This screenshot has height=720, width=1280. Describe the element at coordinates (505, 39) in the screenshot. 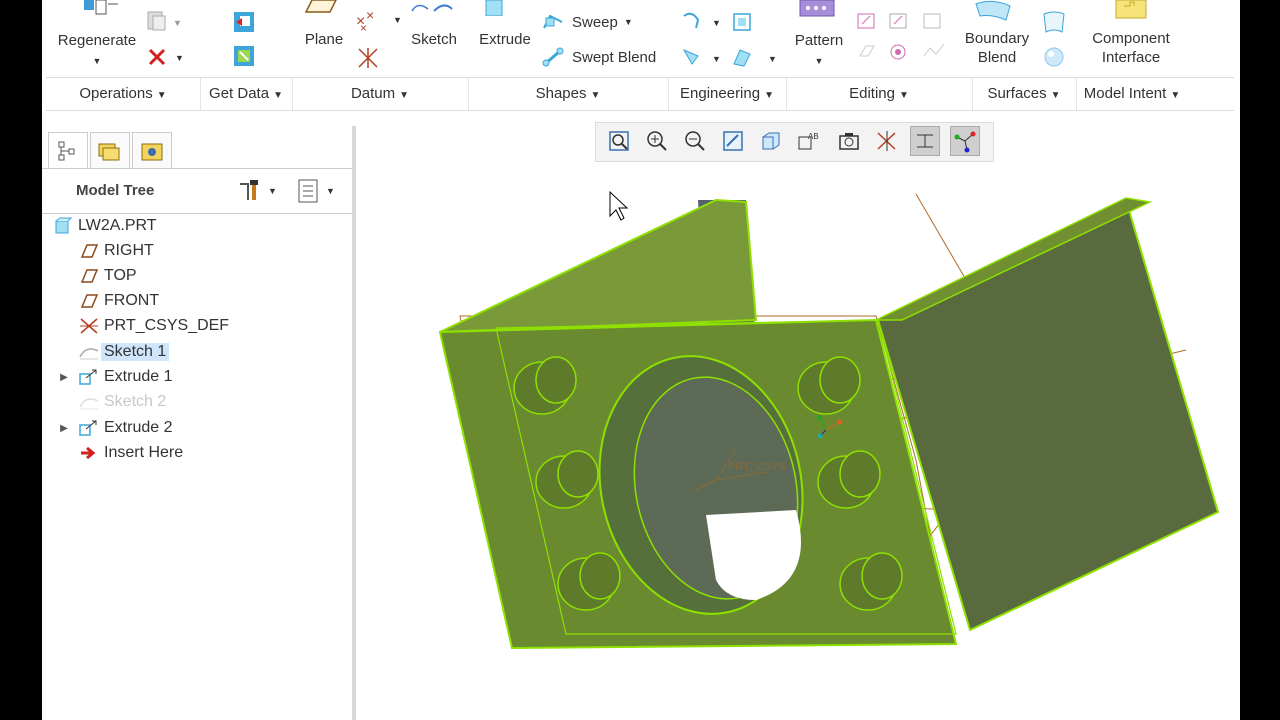

I see `extrude-button: Extrude` at that location.